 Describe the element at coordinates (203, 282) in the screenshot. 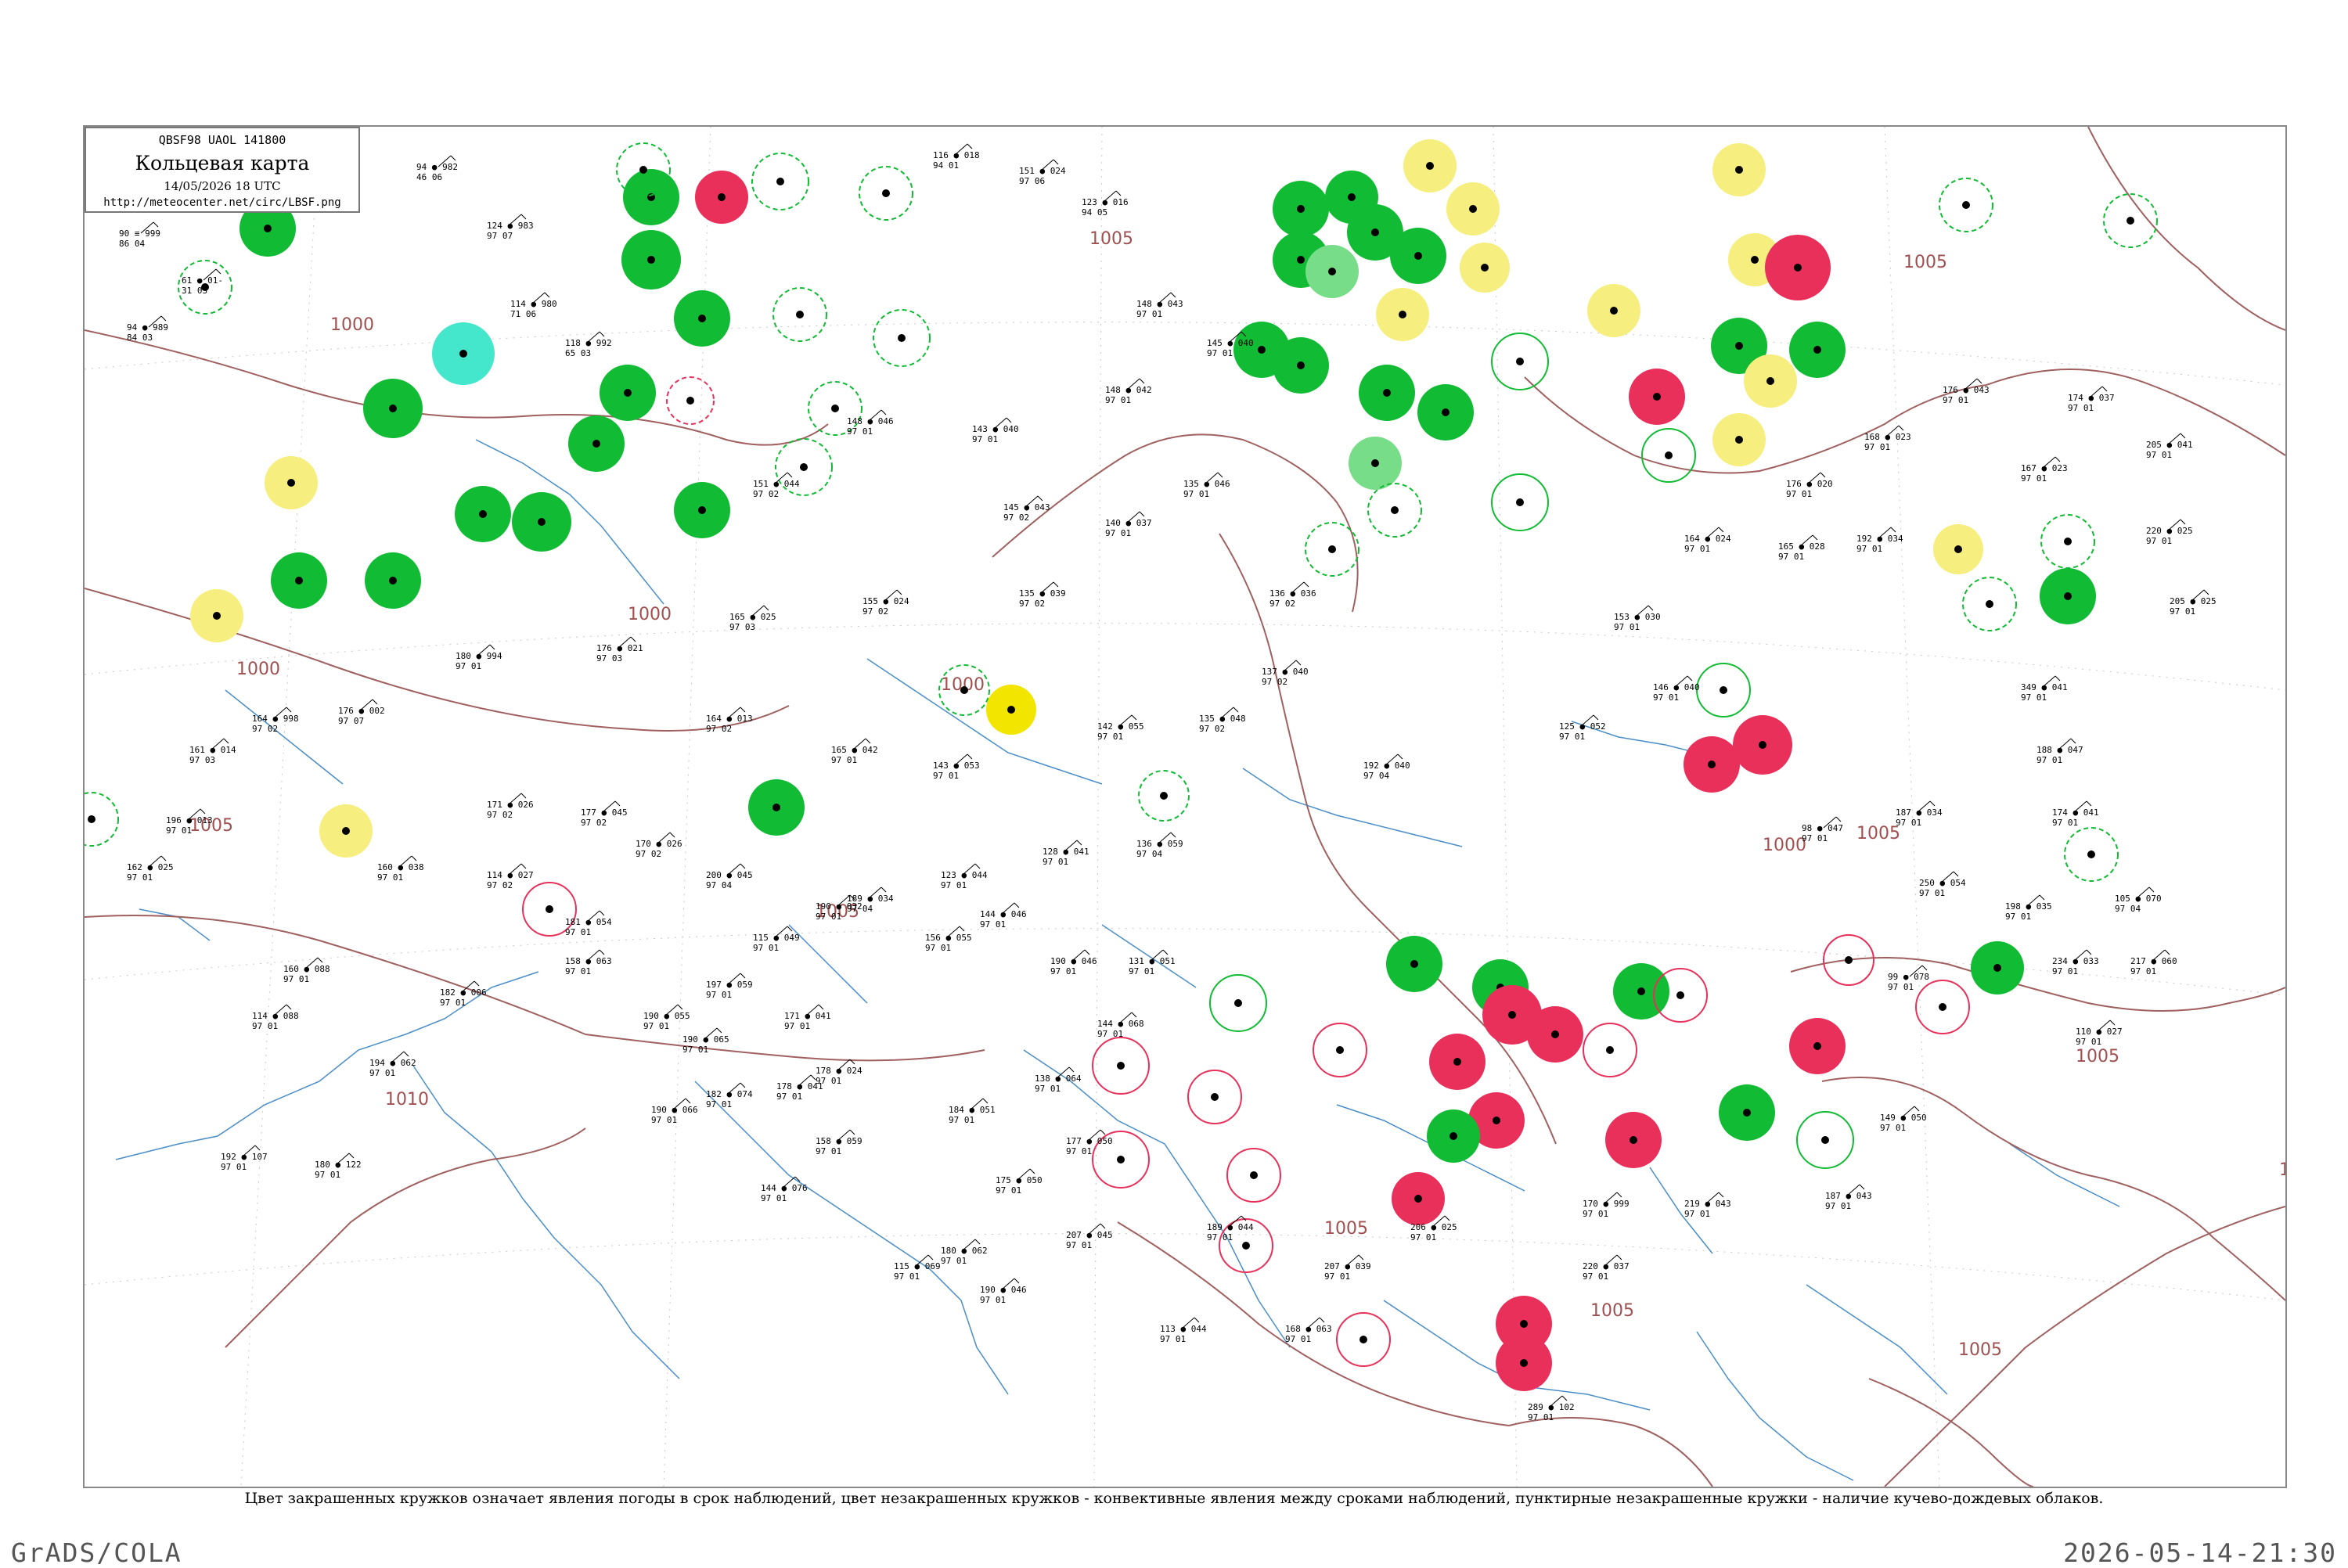

I see `station-plot: 61 ● 01-31 03` at that location.